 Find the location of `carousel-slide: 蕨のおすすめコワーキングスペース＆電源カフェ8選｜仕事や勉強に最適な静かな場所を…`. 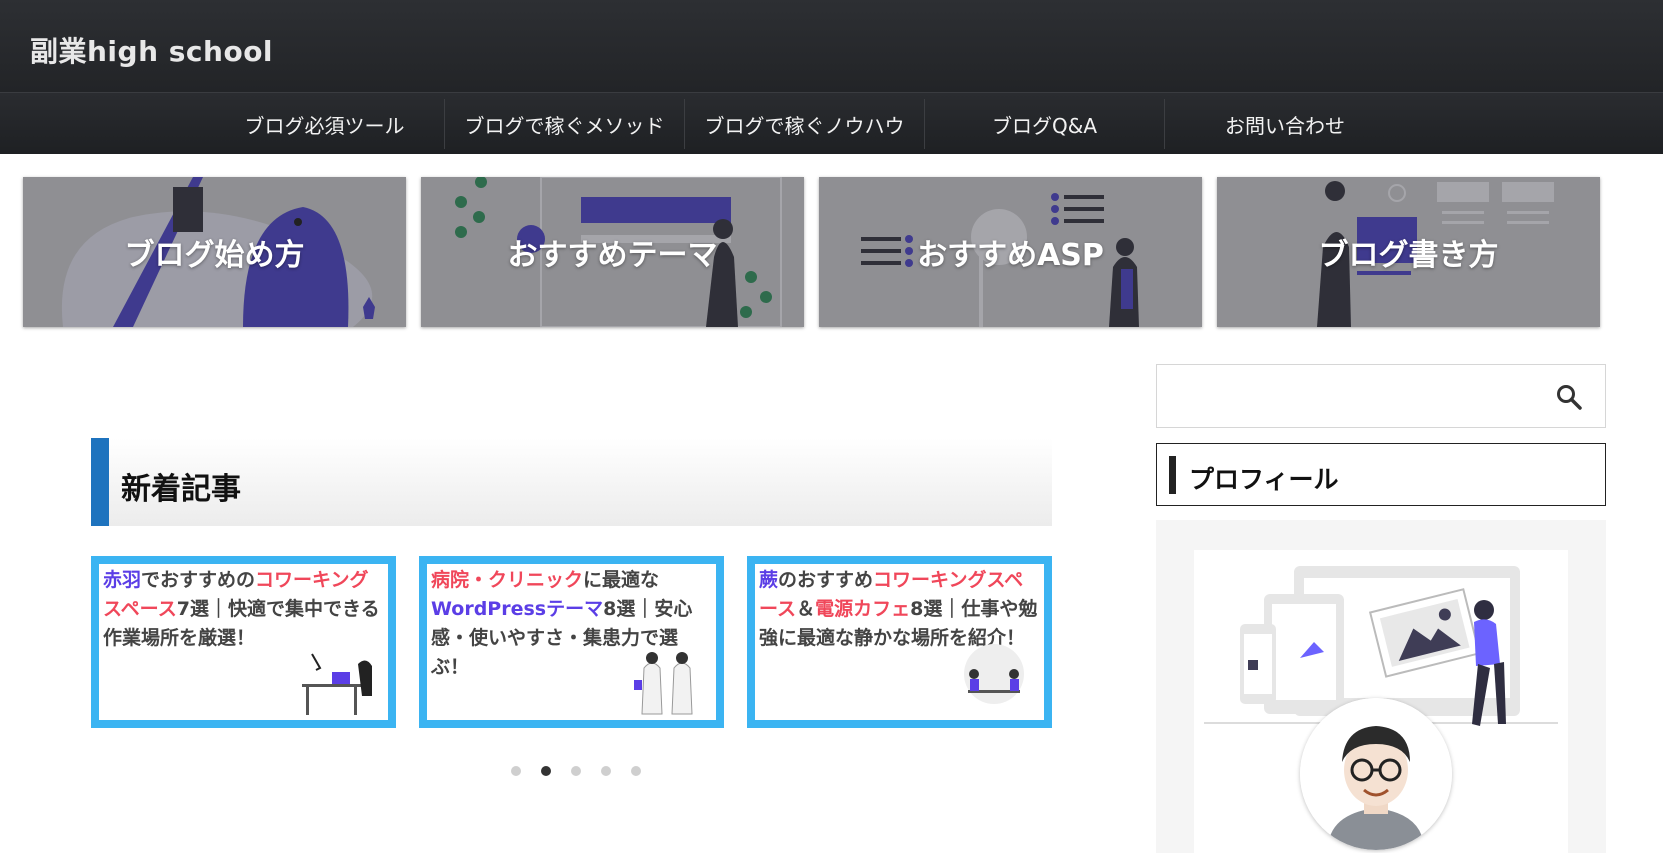

carousel-slide: 蕨のおすすめコワーキングスペース＆電源カフェ8選｜仕事や勉強に最適な静かな場所を… is located at coordinates (899, 642).